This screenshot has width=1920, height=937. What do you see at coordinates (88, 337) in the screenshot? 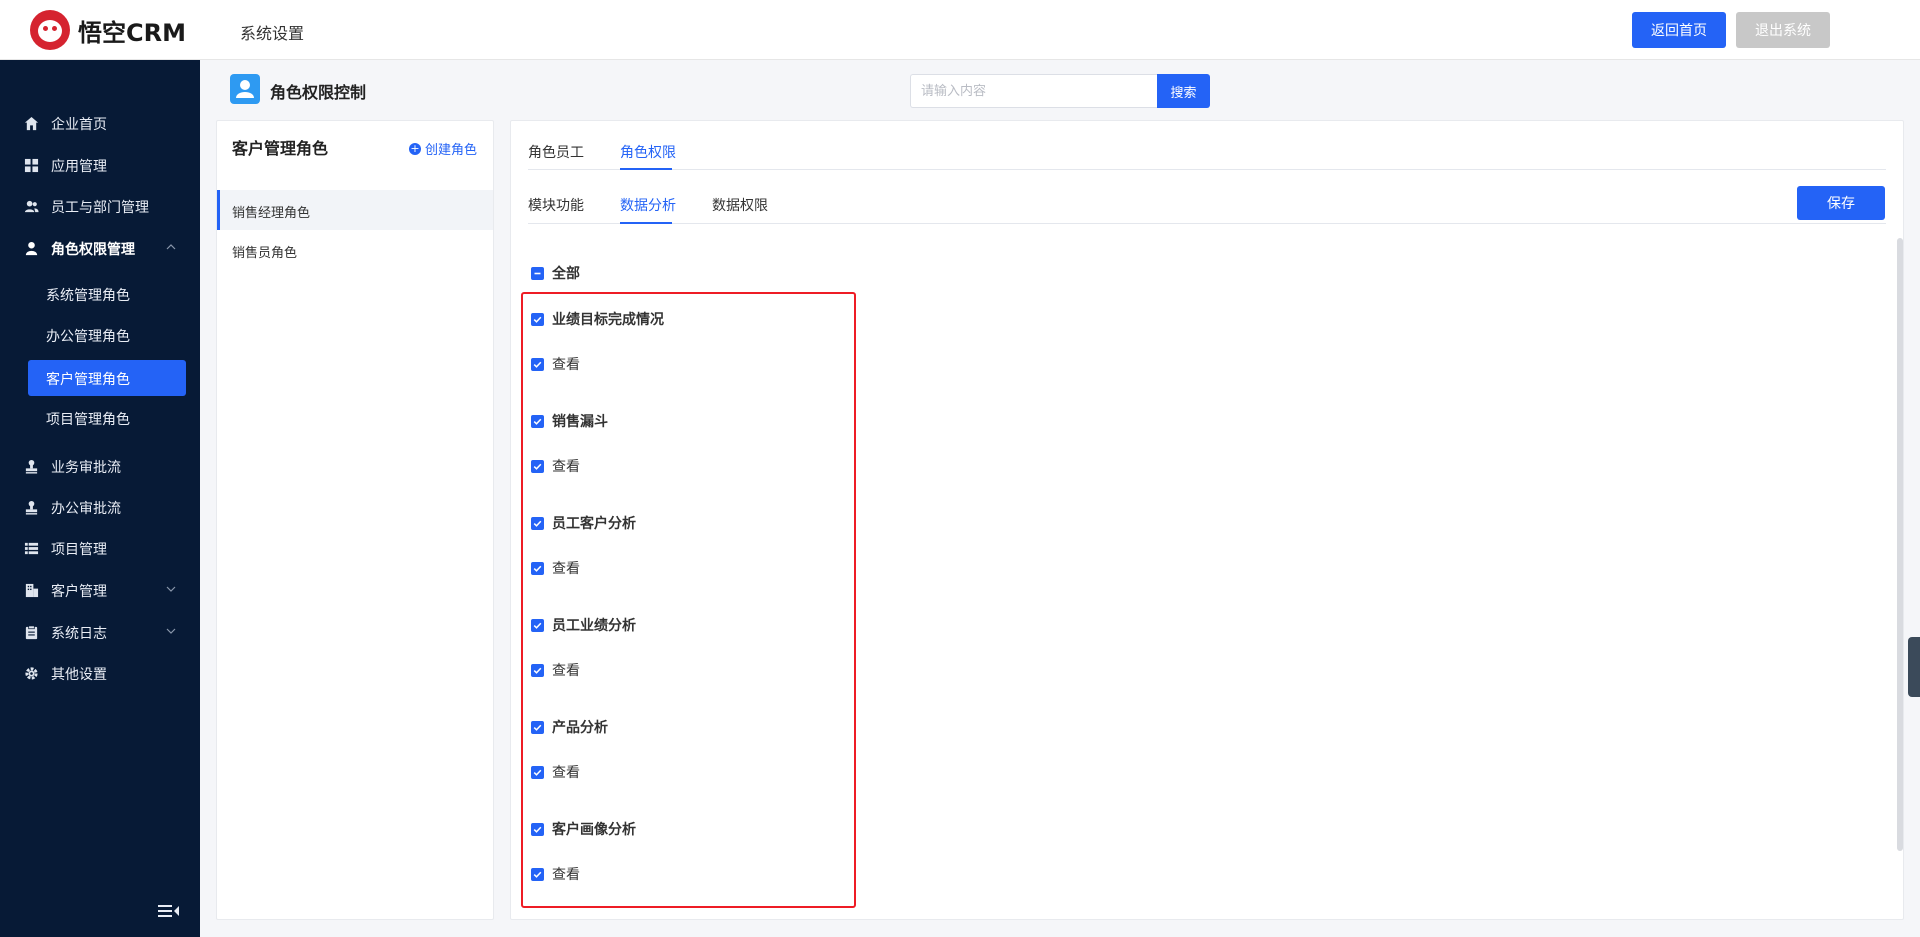
I see `sidebar-subitem-label: 办公管理角色` at bounding box center [88, 337].